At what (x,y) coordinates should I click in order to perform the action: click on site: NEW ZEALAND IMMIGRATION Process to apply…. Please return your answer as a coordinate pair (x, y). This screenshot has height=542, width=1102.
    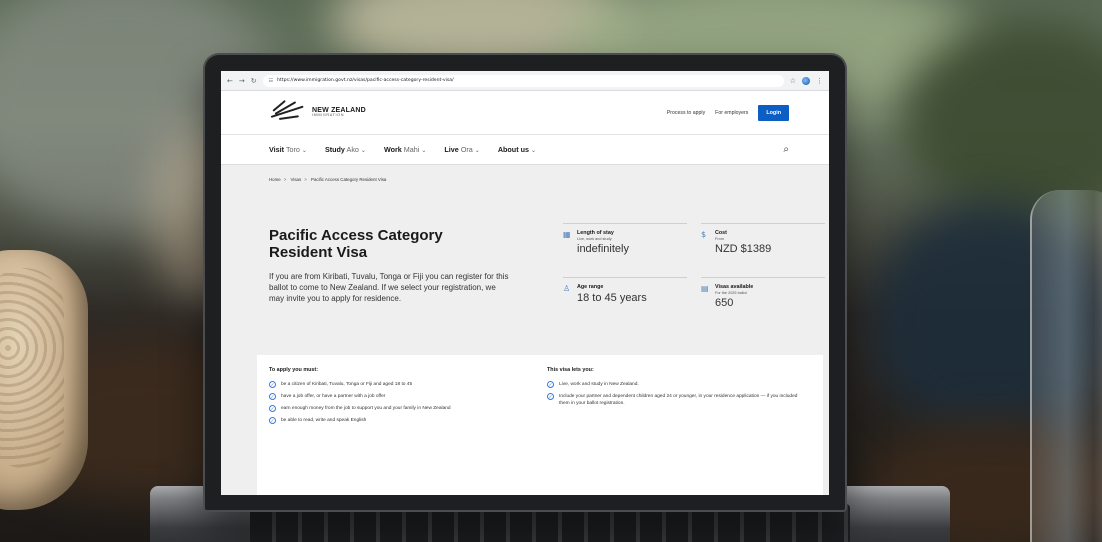
    Looking at the image, I should click on (525, 128).